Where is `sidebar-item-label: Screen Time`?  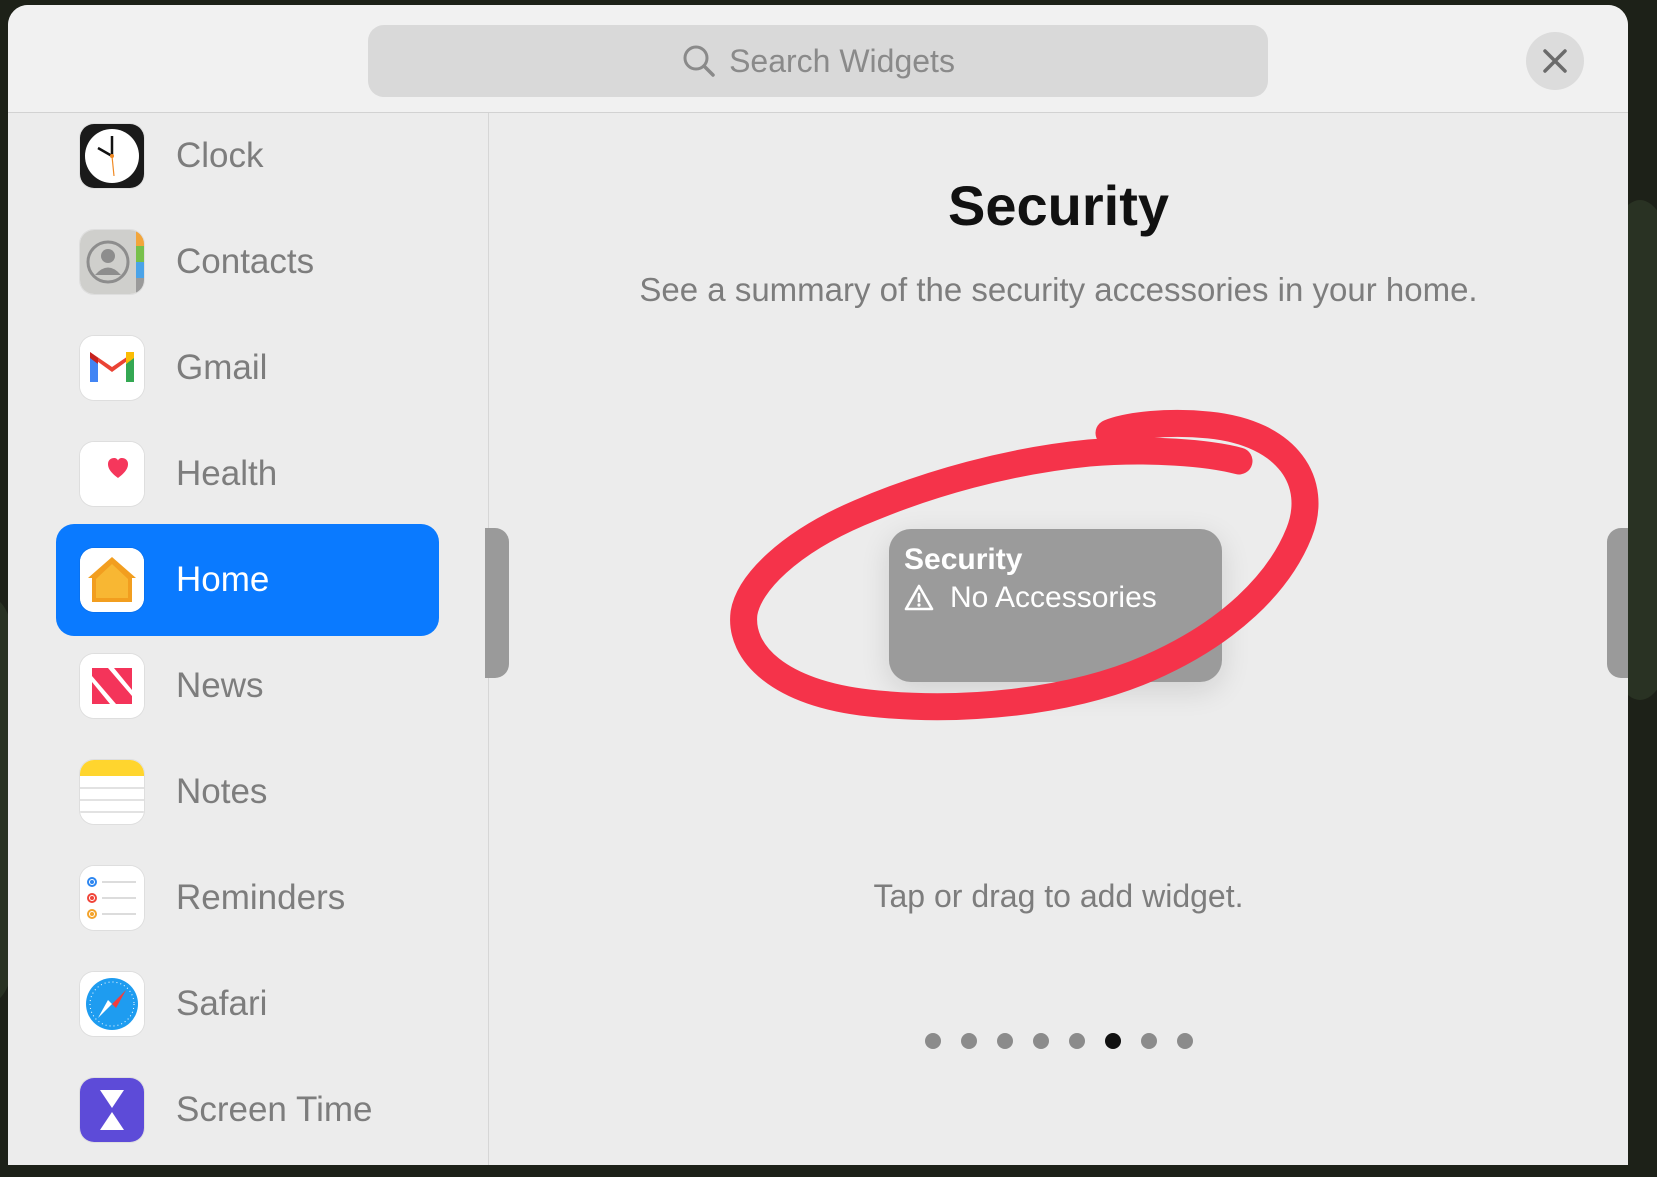 sidebar-item-label: Screen Time is located at coordinates (274, 1109).